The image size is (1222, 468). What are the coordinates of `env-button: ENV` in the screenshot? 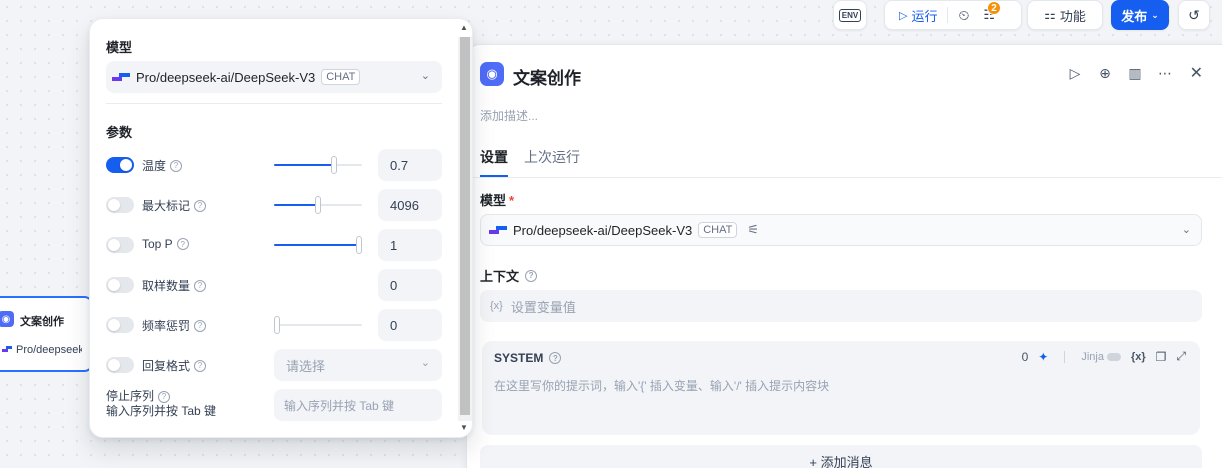 It's located at (850, 15).